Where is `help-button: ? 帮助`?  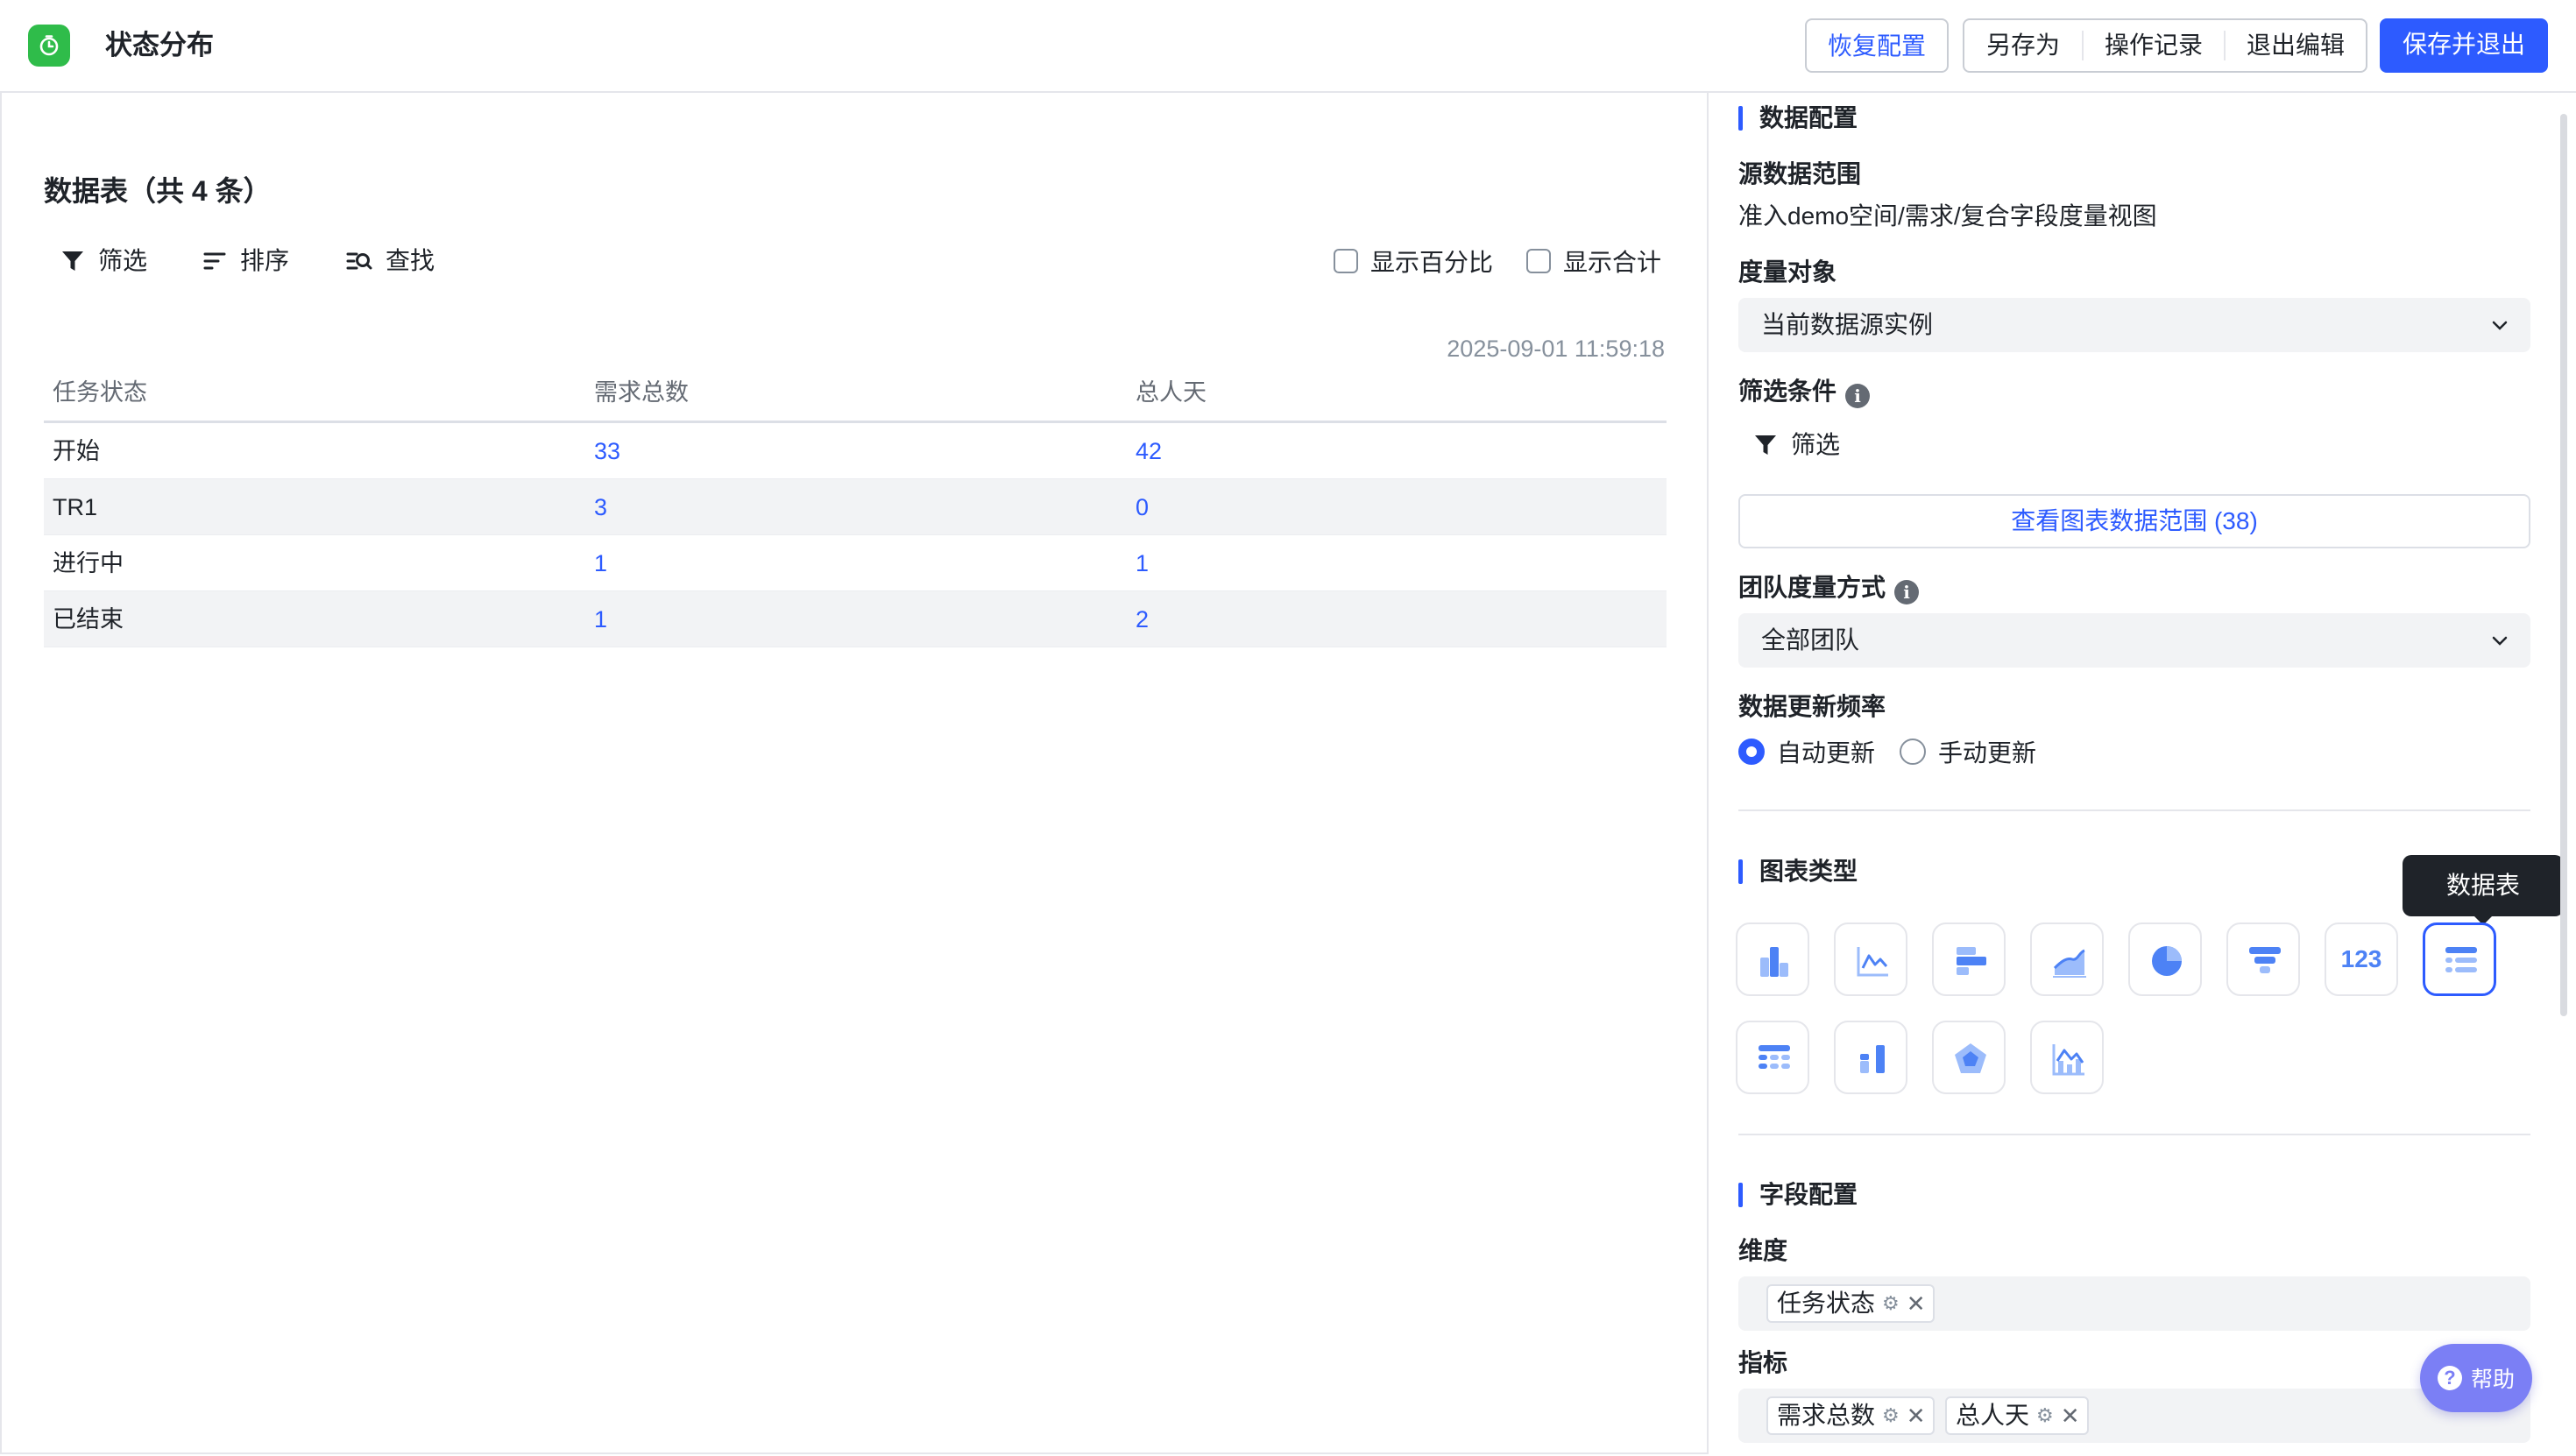
help-button: ? 帮助 is located at coordinates (2476, 1378).